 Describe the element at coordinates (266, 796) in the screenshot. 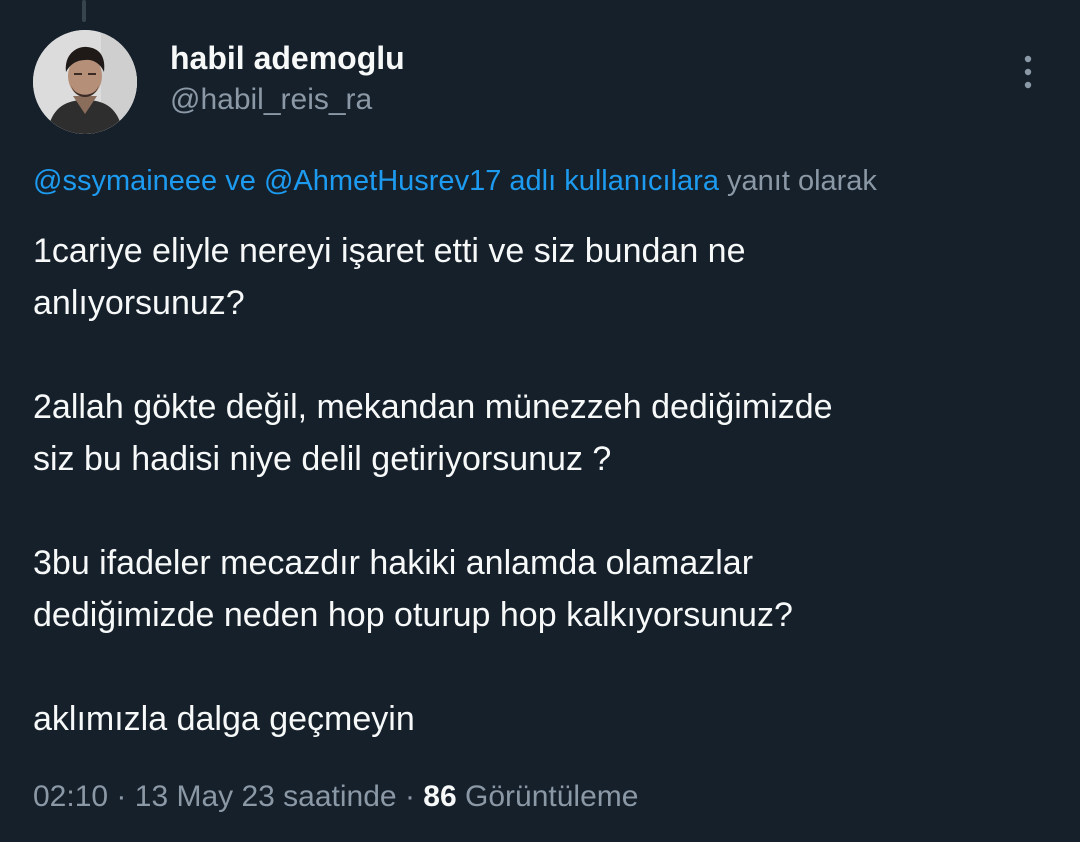

I see `tweet-date: 13 May 23 saatinde` at that location.